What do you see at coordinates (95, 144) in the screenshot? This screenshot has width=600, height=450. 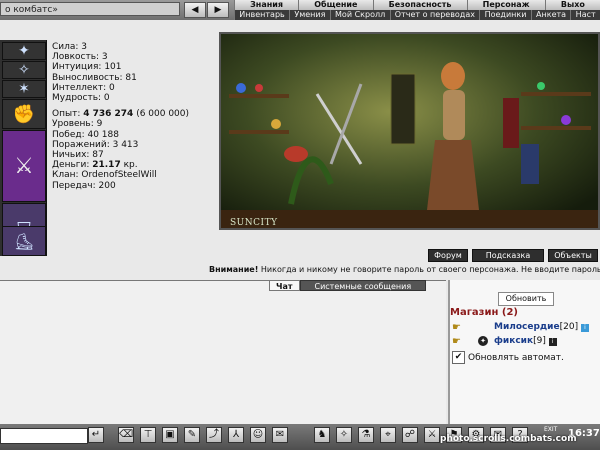 I see `stat-losses: Поражений: 3 413` at bounding box center [95, 144].